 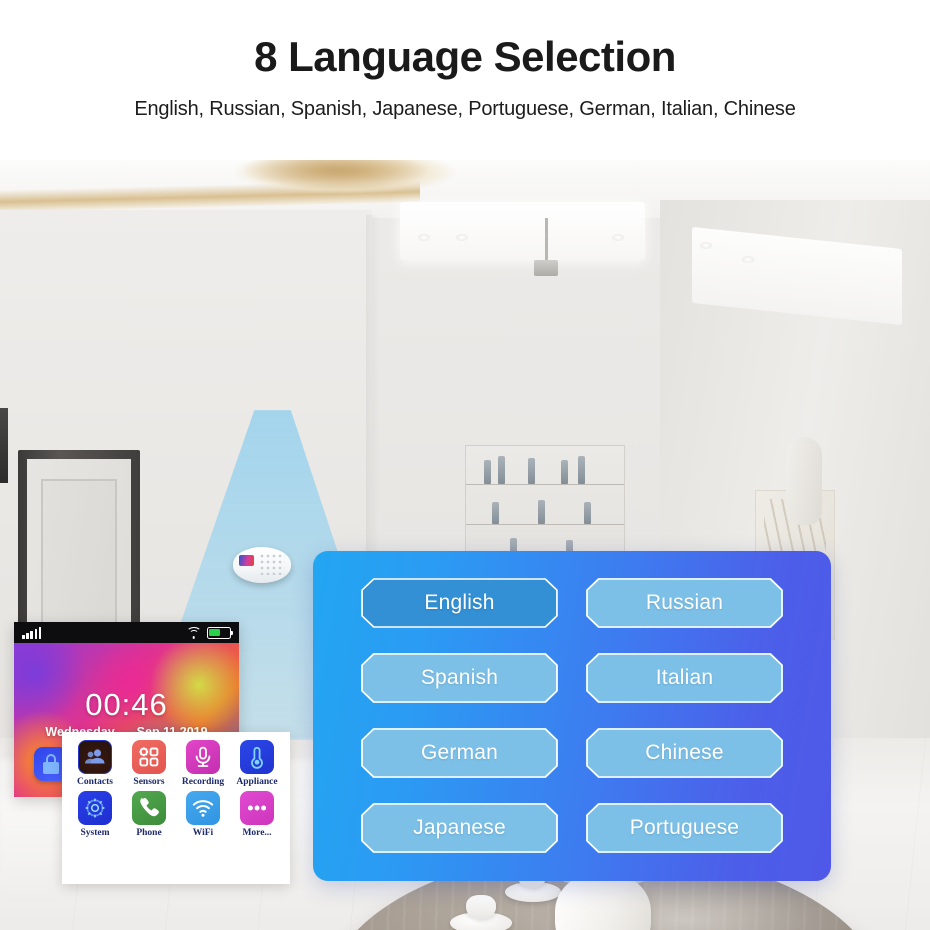 I want to click on language-button-japanese: Japanese, so click(x=459, y=828).